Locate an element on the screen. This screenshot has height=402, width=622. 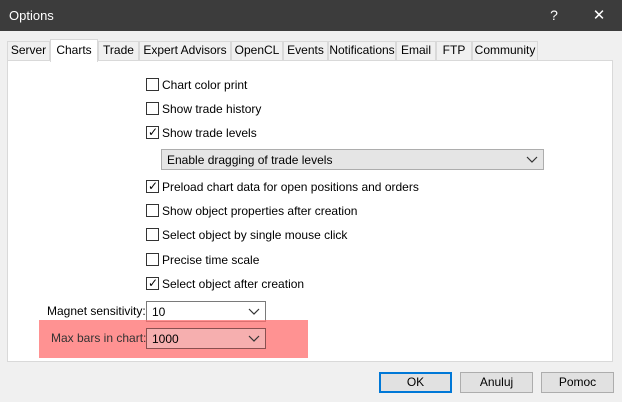
tab-ftp: FTP is located at coordinates (454, 50).